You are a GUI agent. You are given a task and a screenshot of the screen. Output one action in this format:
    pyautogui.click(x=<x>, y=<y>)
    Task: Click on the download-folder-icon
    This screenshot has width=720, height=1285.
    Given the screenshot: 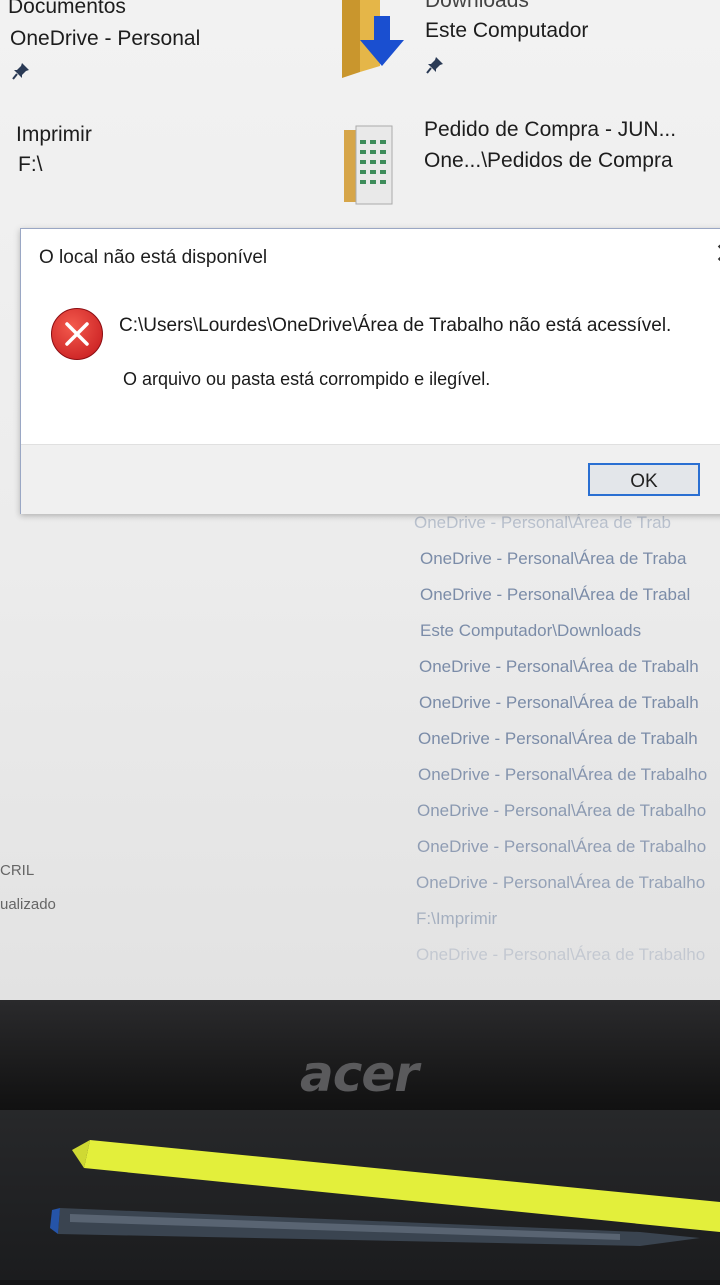 What is the action you would take?
    pyautogui.click(x=373, y=39)
    